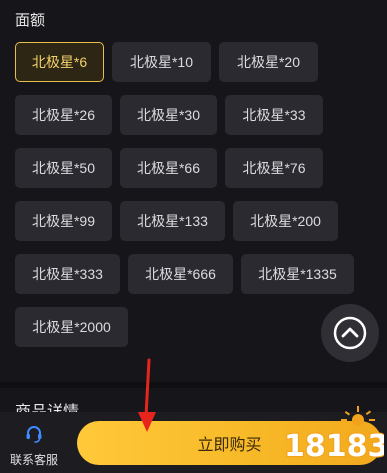  I want to click on denomination-option: 北极星*666, so click(180, 274).